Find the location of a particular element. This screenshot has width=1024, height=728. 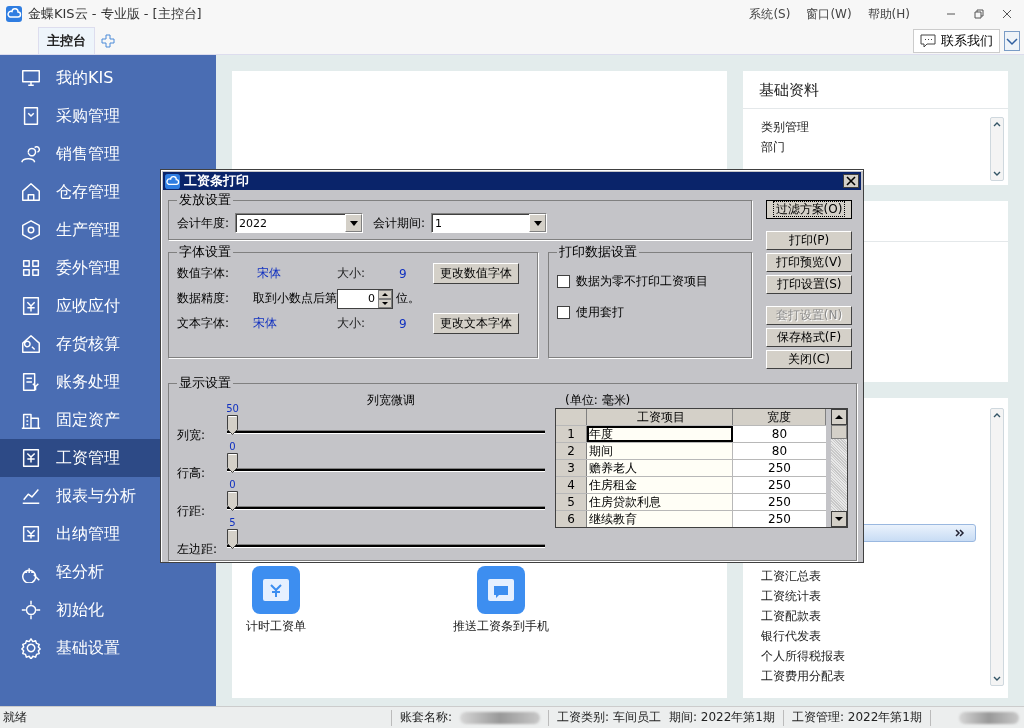

shortcut-label: 计时工资单 is located at coordinates (276, 626).